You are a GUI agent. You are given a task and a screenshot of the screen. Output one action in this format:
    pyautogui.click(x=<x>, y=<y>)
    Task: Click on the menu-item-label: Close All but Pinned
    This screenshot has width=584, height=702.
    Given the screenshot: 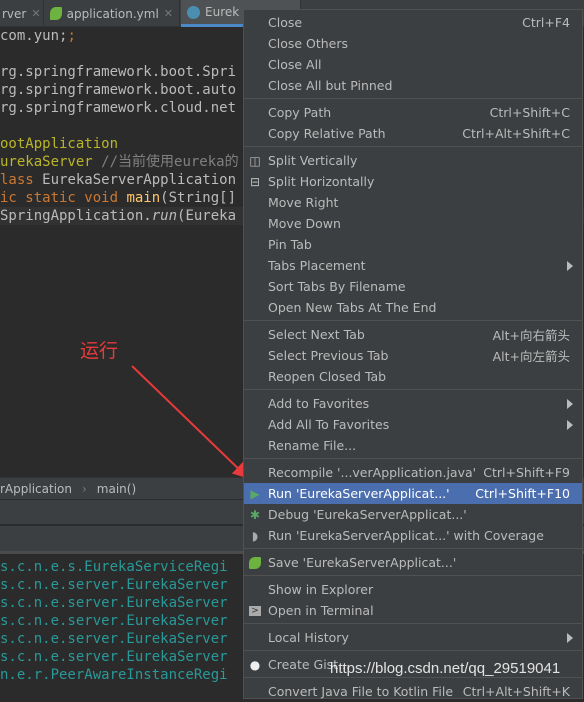 What is the action you would take?
    pyautogui.click(x=330, y=85)
    